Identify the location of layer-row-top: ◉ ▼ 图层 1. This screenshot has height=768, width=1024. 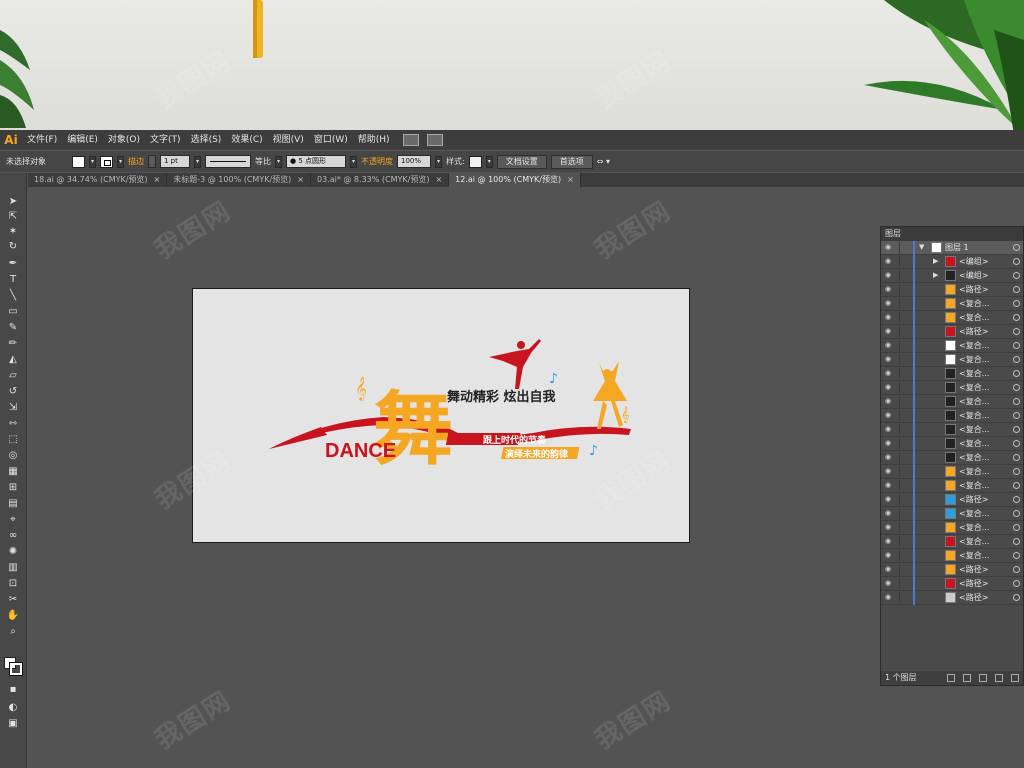
(952, 248).